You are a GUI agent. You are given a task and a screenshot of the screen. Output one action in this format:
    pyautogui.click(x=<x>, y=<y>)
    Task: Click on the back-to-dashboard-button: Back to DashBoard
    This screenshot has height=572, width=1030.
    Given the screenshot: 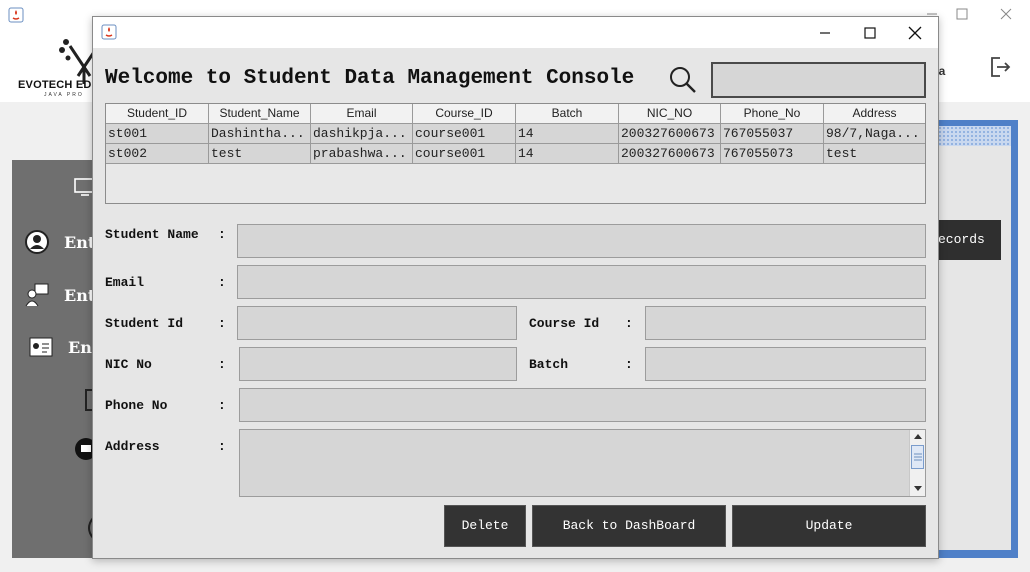 What is the action you would take?
    pyautogui.click(x=629, y=526)
    